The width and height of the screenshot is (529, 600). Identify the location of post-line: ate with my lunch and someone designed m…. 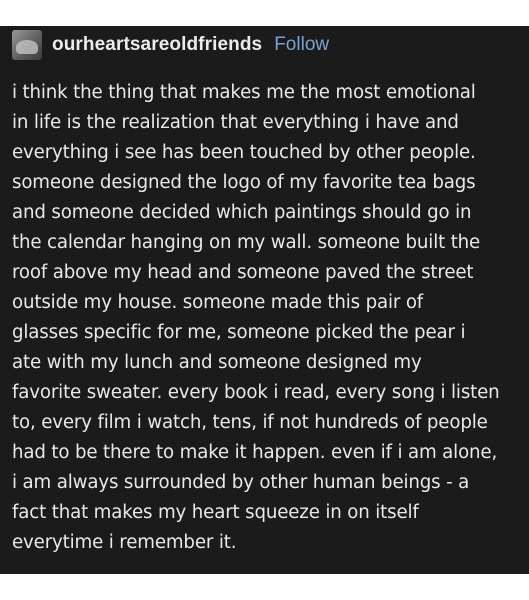
(217, 362).